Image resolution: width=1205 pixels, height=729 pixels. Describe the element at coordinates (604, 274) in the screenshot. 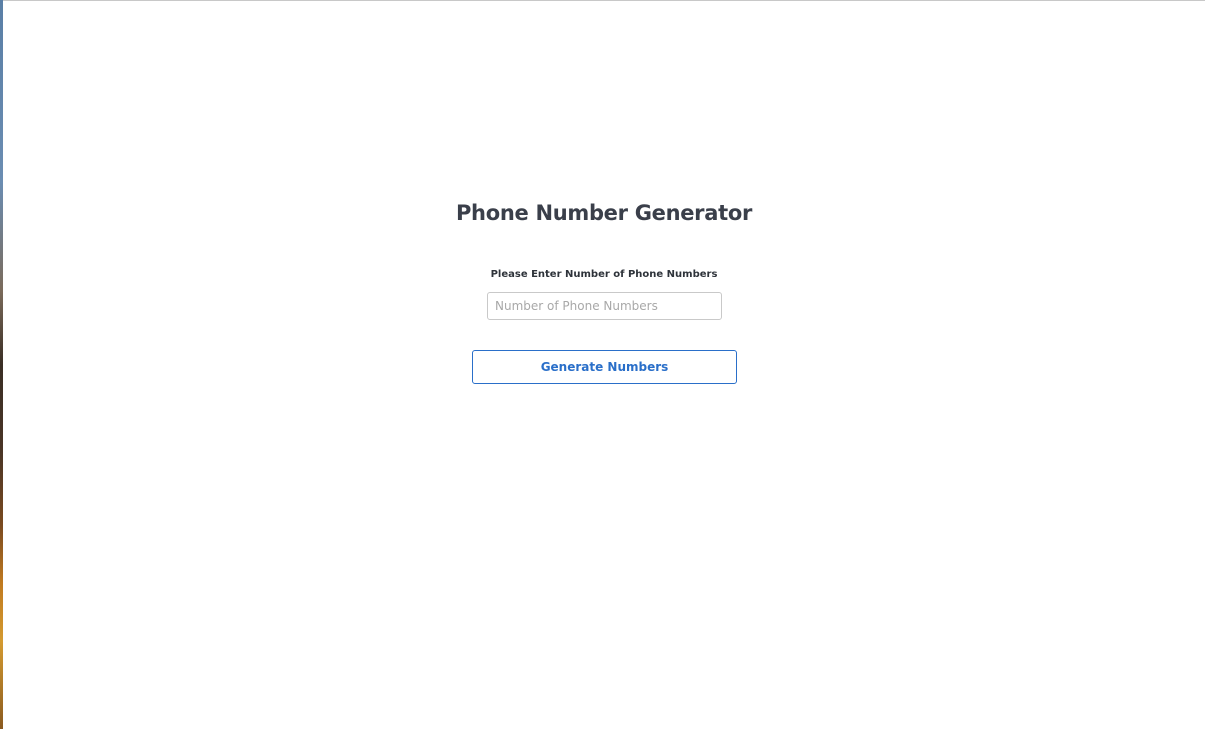

I see `phone-count-label: Please Enter Number of Phone Numbers` at that location.